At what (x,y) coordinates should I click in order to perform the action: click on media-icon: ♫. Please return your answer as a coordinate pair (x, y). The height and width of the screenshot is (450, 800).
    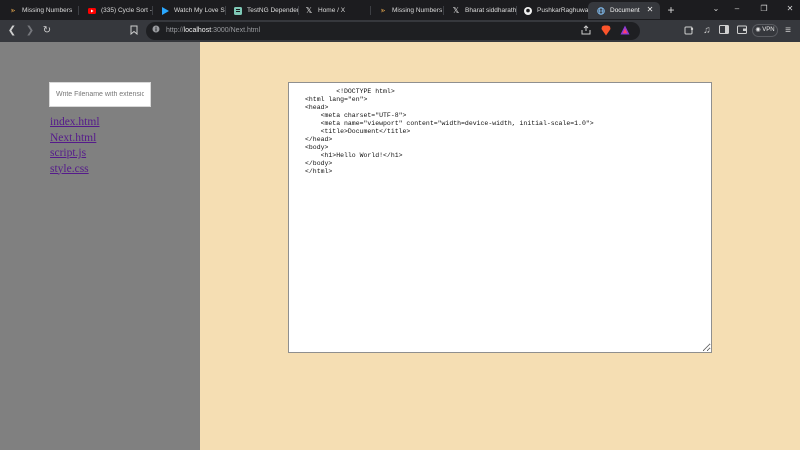
    Looking at the image, I should click on (707, 31).